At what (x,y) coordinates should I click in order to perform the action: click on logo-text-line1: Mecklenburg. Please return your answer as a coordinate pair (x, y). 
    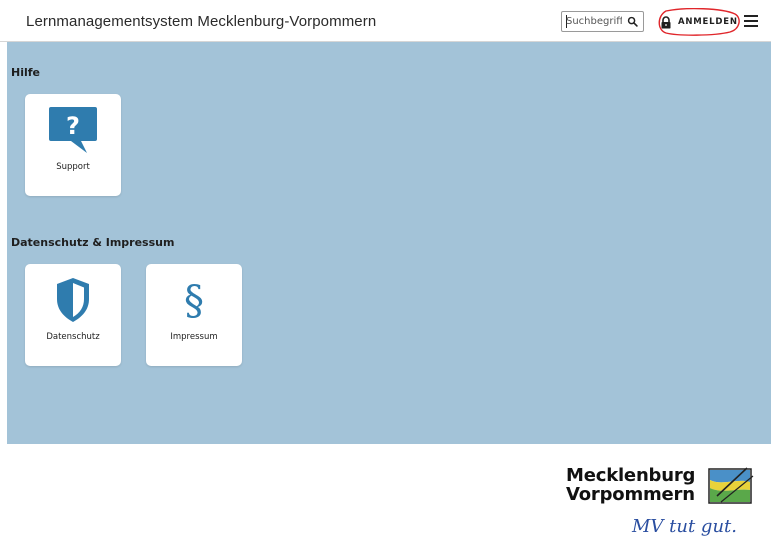
    Looking at the image, I should click on (631, 475).